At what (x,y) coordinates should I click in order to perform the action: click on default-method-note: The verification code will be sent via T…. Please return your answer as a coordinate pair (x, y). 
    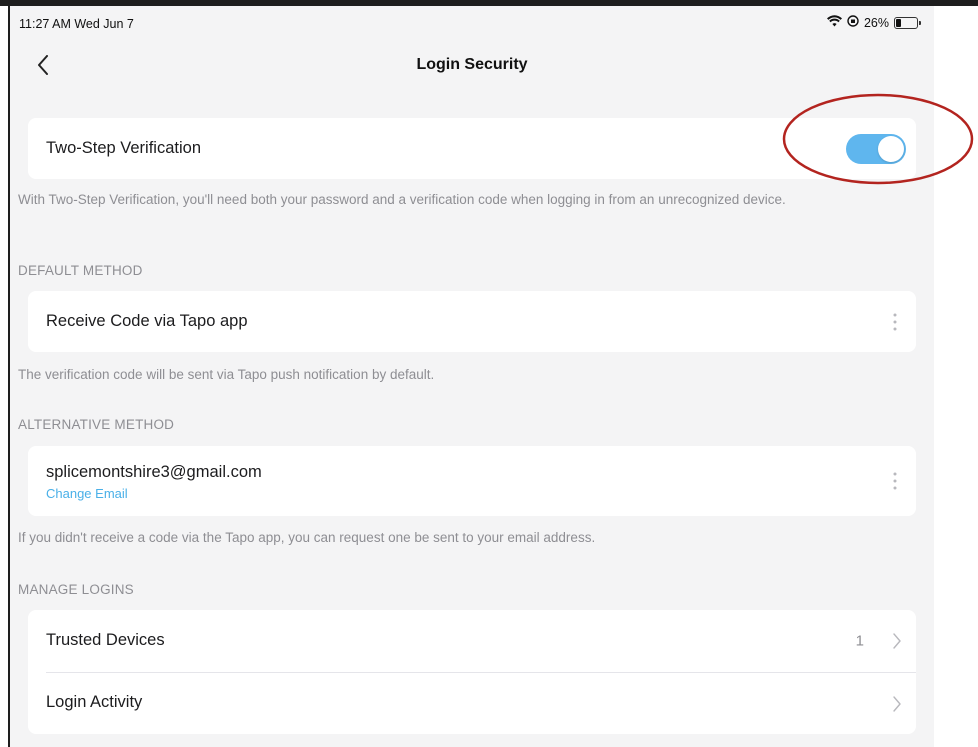
    Looking at the image, I should click on (226, 374).